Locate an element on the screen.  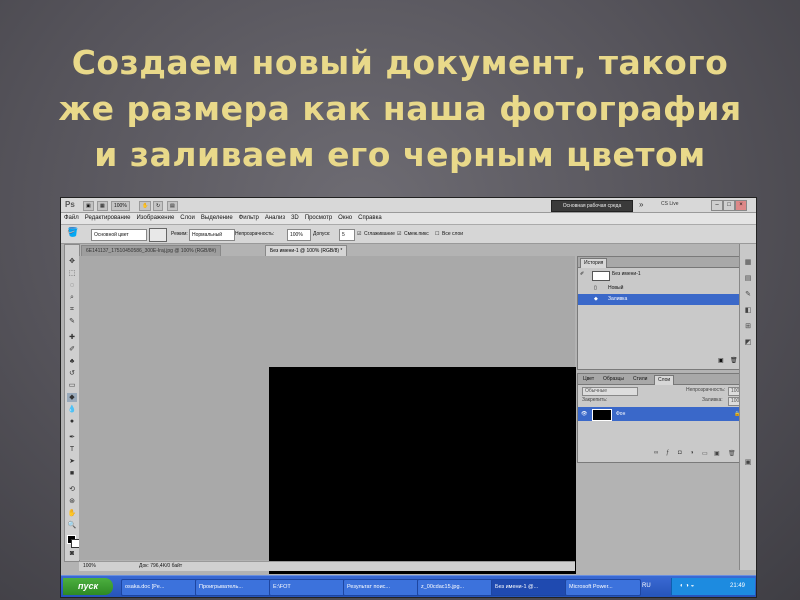
pattern-swatch is located at coordinates (158, 235).